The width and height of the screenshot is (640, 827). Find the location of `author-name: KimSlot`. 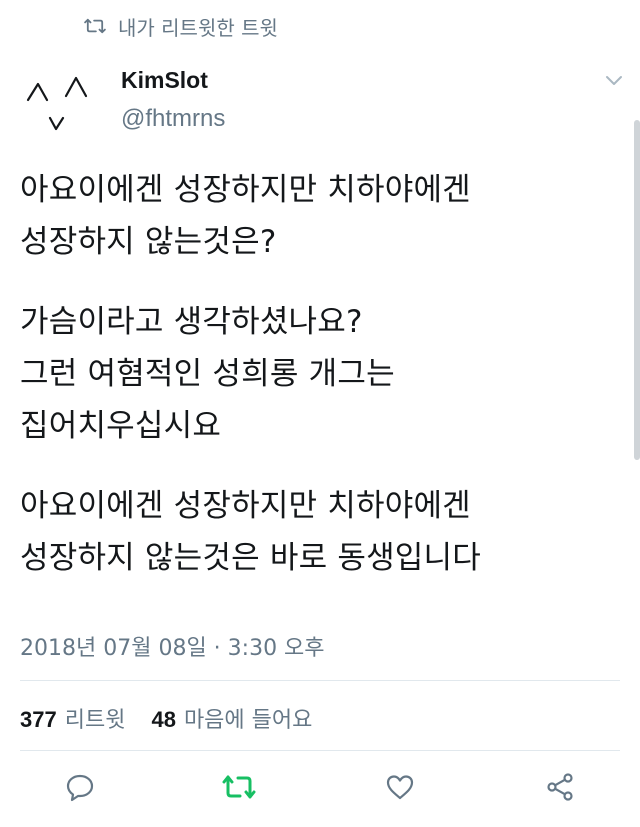

author-name: KimSlot is located at coordinates (164, 80).